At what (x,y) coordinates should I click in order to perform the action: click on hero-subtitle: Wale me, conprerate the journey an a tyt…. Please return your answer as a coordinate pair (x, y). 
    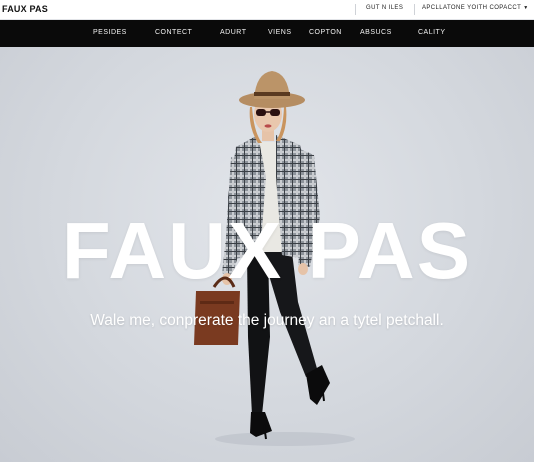
    Looking at the image, I should click on (267, 320).